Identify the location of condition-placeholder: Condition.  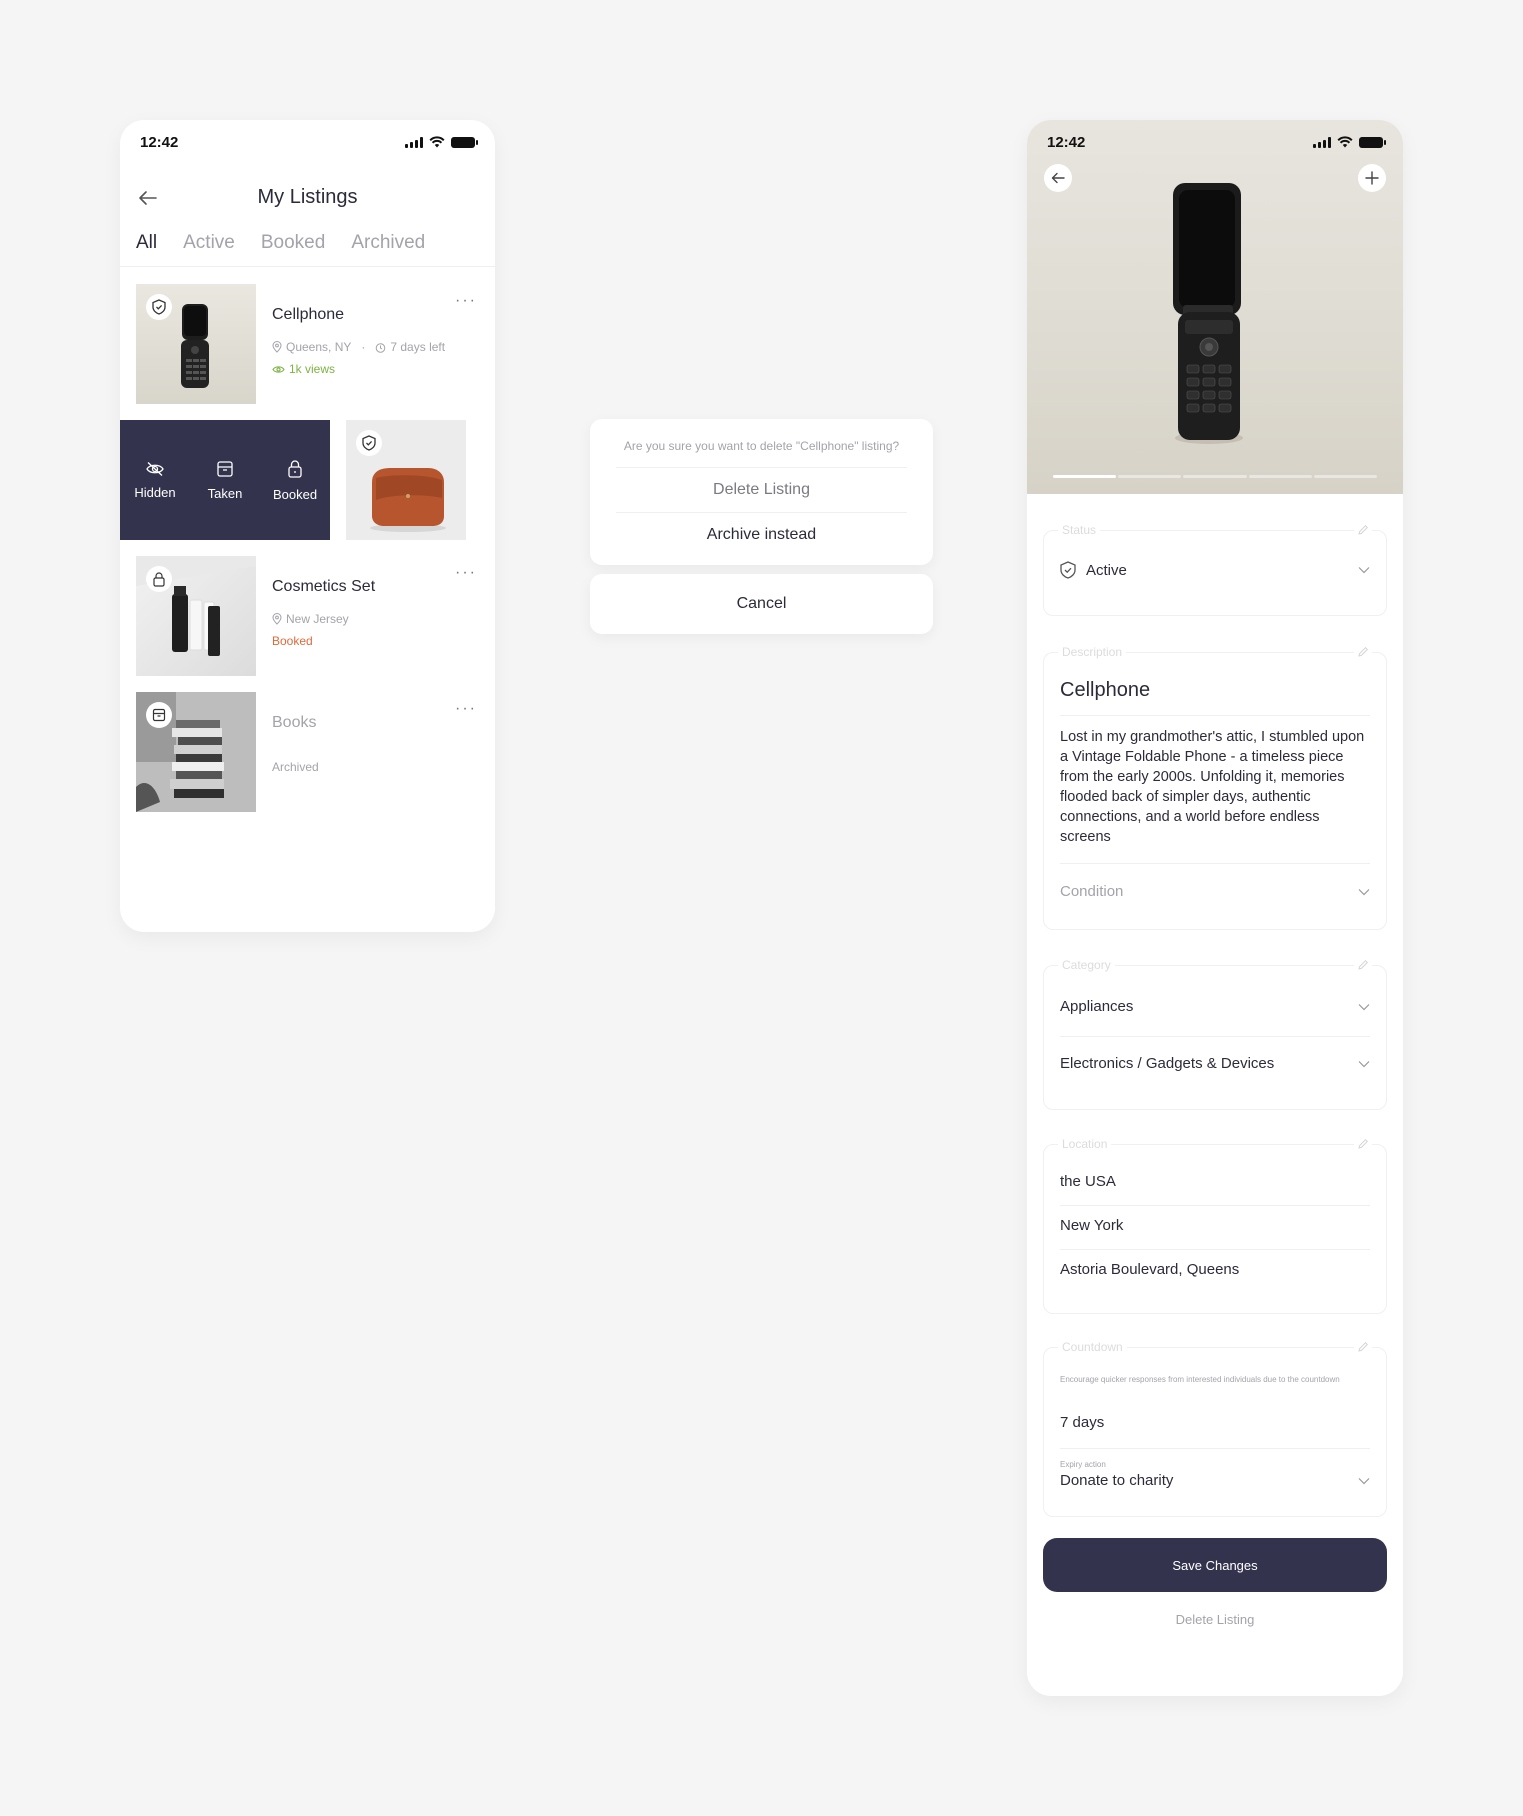
(1092, 891).